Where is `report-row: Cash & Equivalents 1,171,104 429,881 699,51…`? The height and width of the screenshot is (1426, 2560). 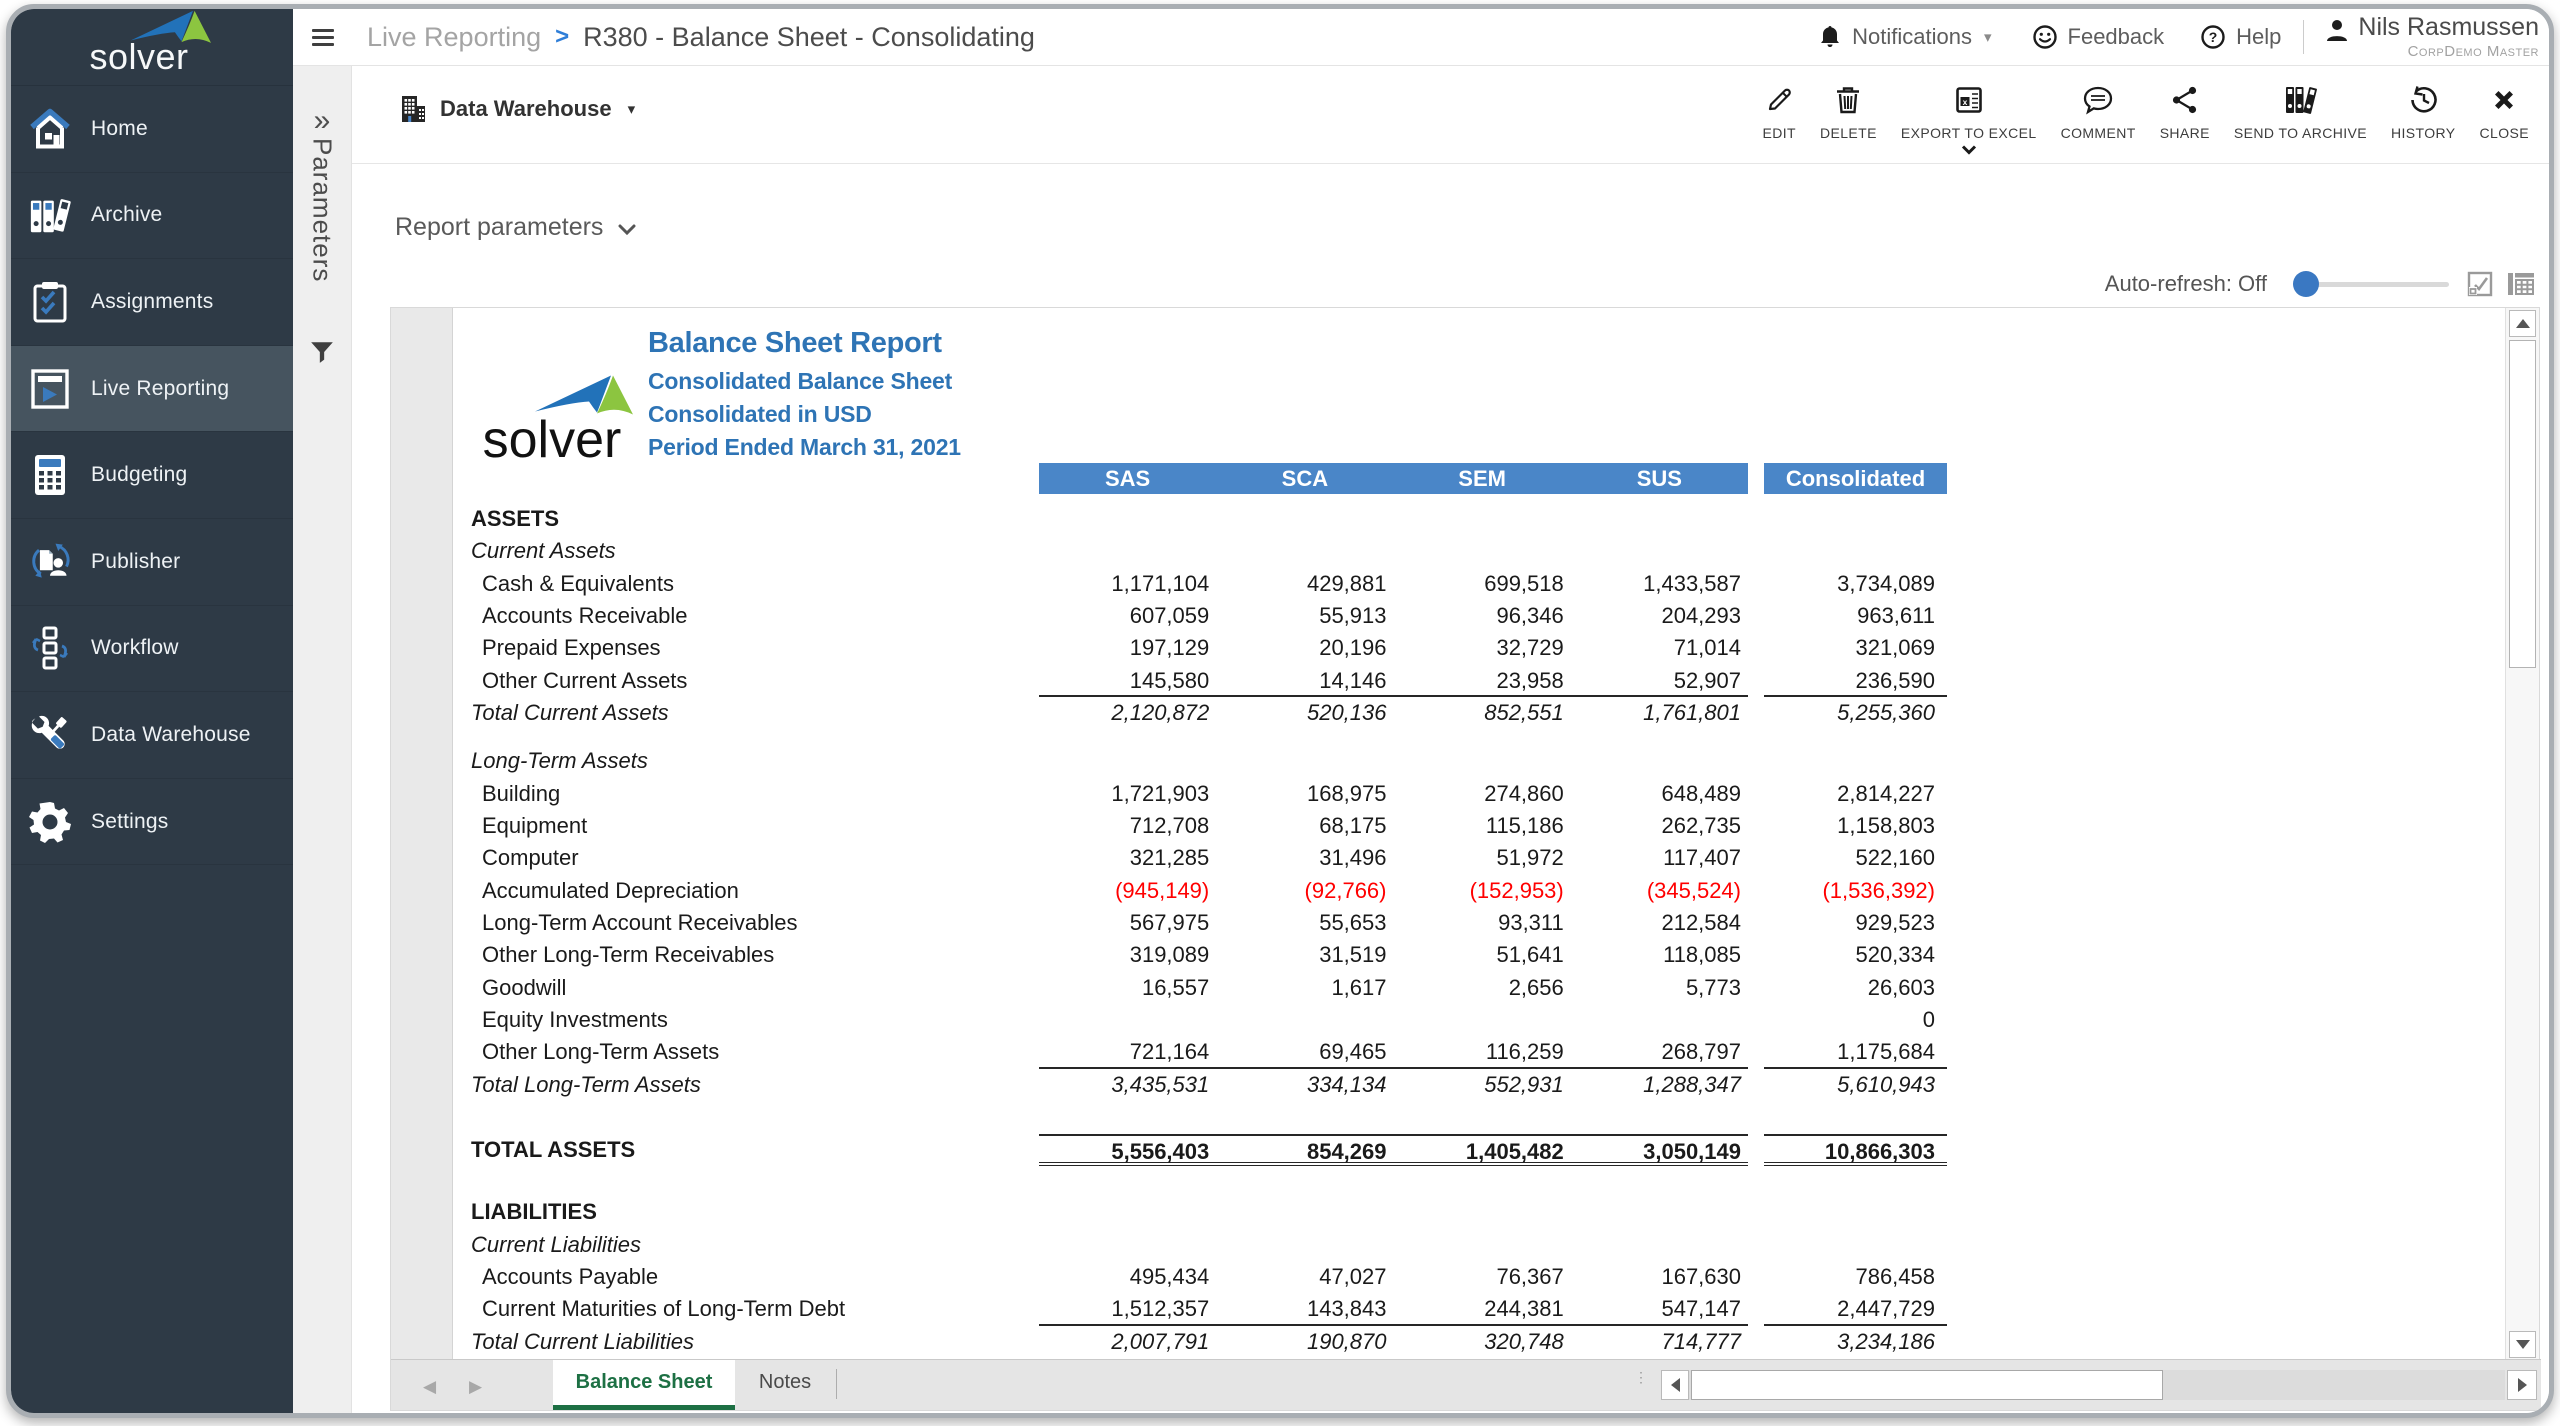 report-row: Cash & Equivalents 1,171,104 429,881 699,51… is located at coordinates (1479, 584).